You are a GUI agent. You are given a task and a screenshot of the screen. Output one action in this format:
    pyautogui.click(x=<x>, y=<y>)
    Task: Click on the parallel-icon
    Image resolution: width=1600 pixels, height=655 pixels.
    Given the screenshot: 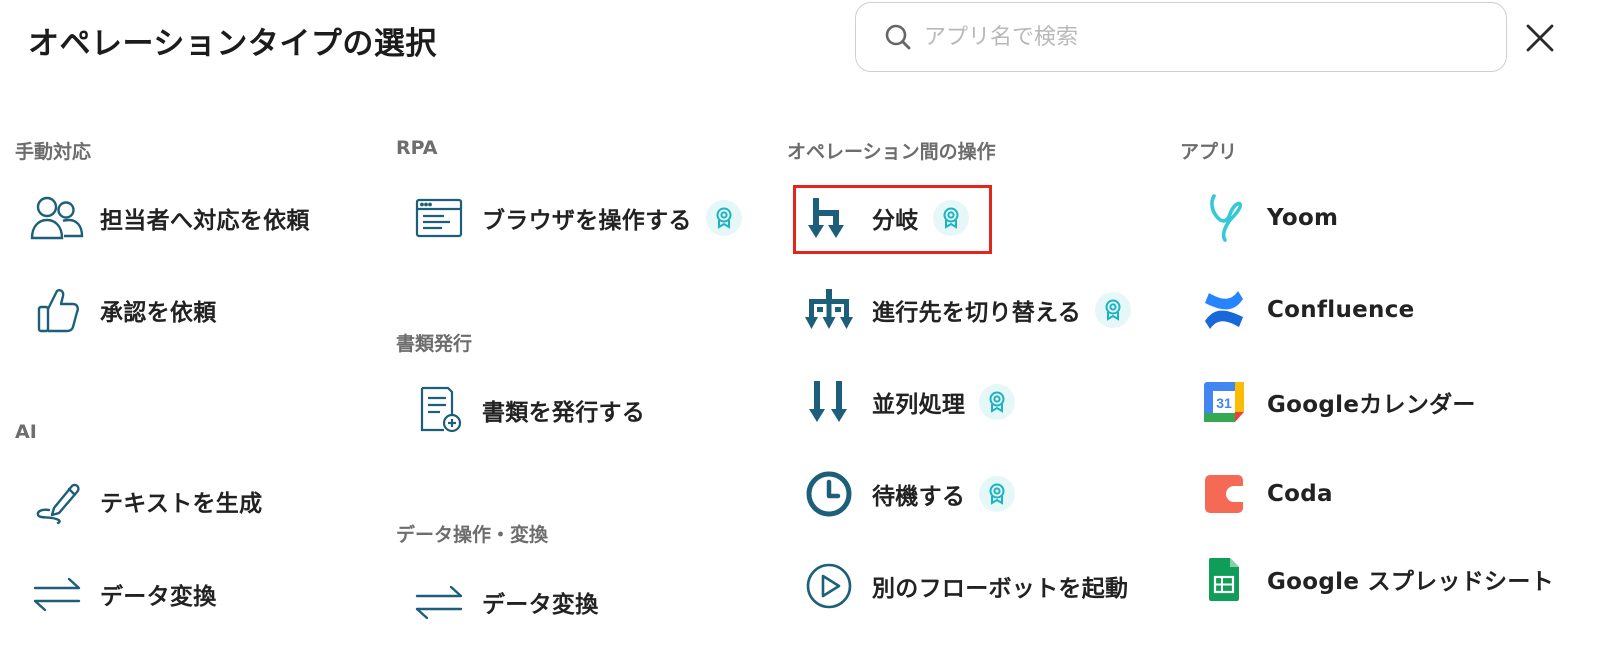 What is the action you would take?
    pyautogui.click(x=829, y=402)
    